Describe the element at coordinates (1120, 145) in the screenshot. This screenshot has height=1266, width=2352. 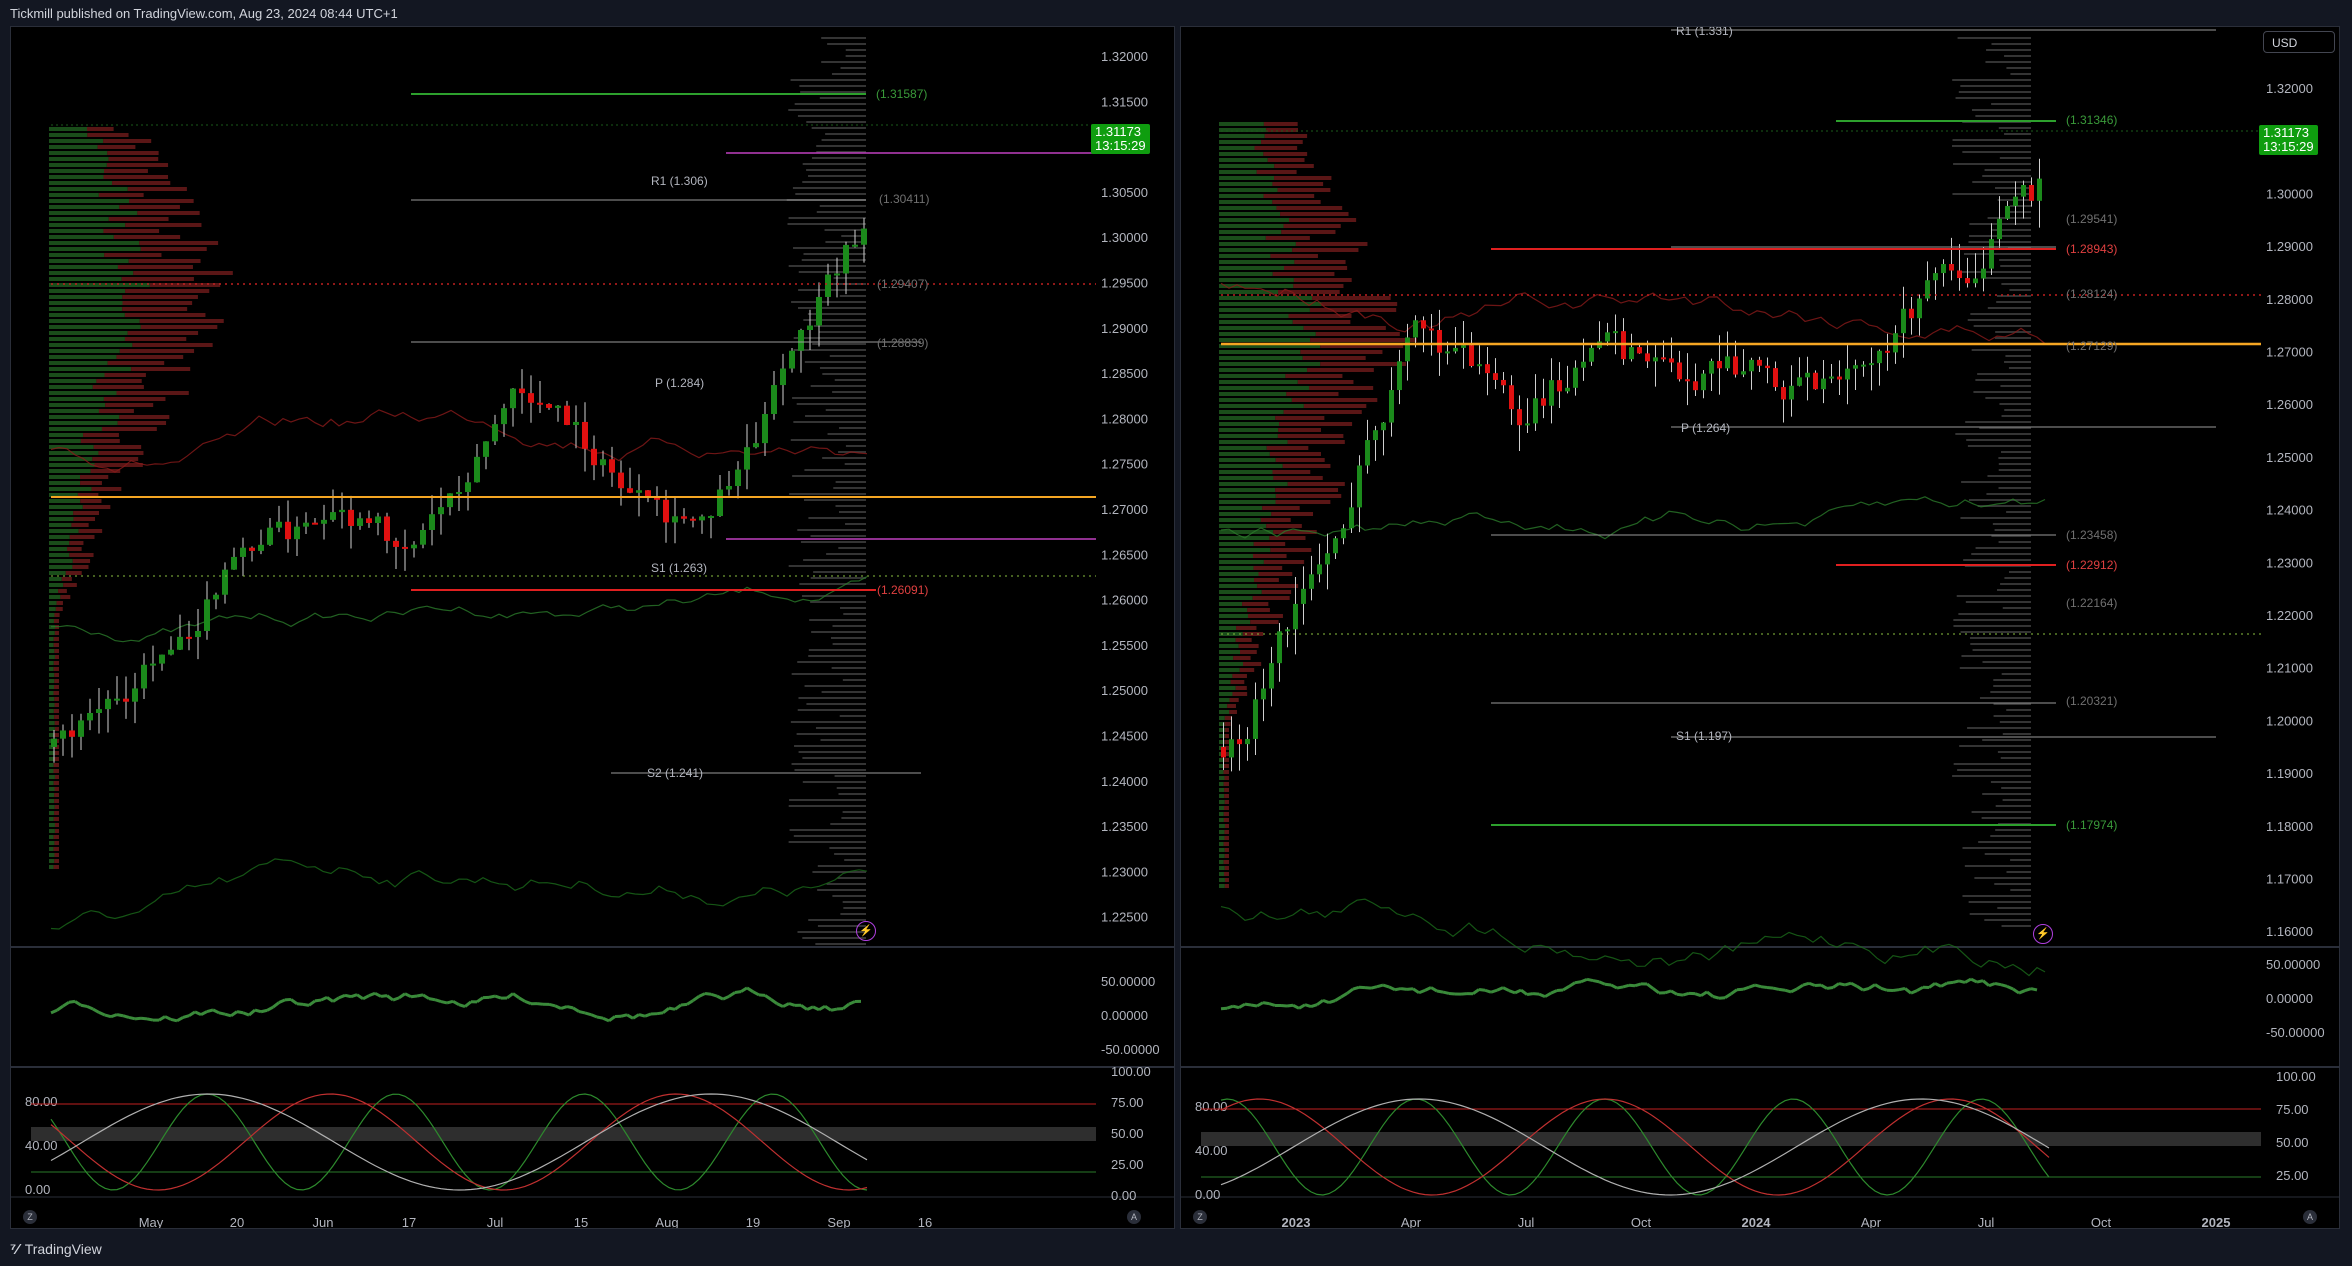
I see `bar-countdown: 13:15:29` at that location.